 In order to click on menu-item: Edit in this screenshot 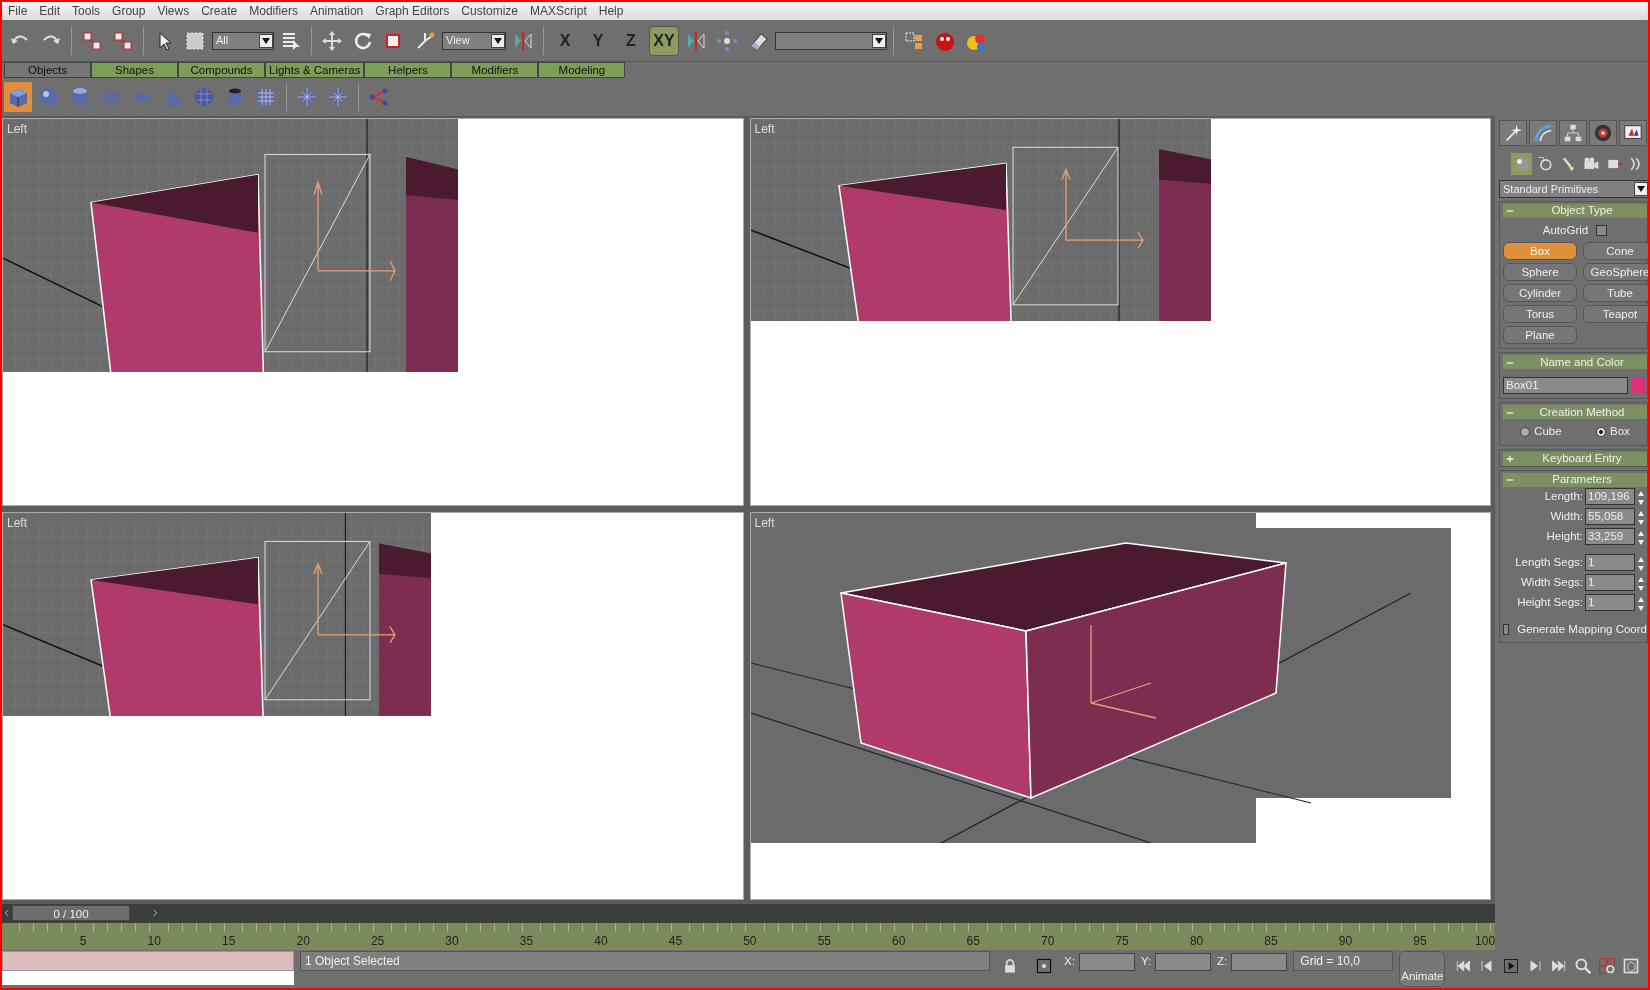, I will do `click(50, 11)`.